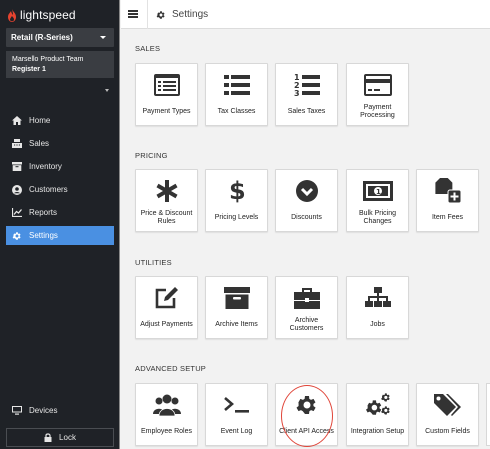  I want to click on tile-integration-setup: Integration Setup, so click(377, 414).